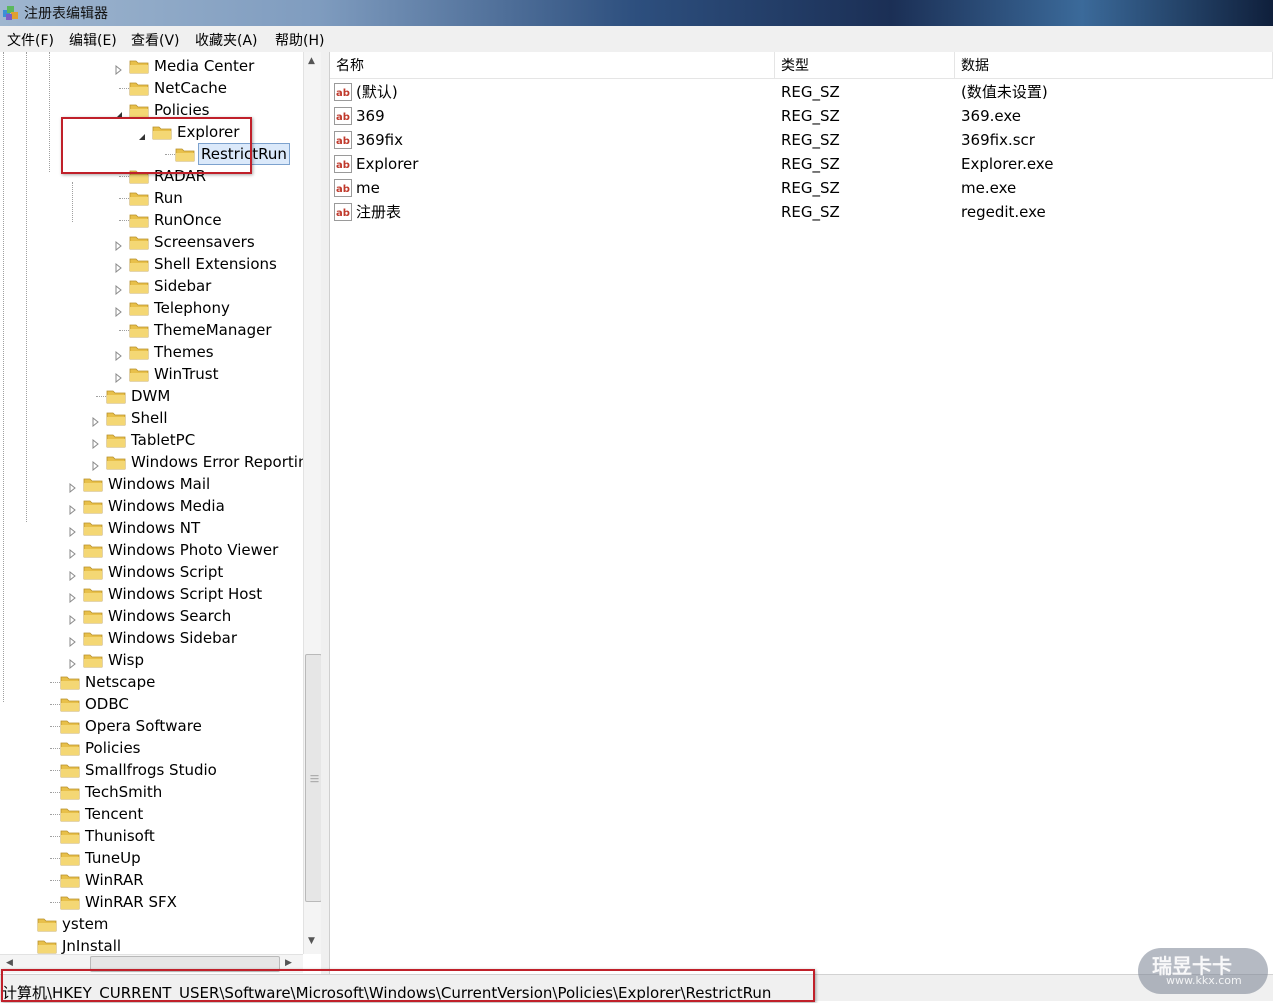 This screenshot has height=1003, width=1273. Describe the element at coordinates (151, 220) in the screenshot. I see `tree-node-runonce: RunOnce` at that location.